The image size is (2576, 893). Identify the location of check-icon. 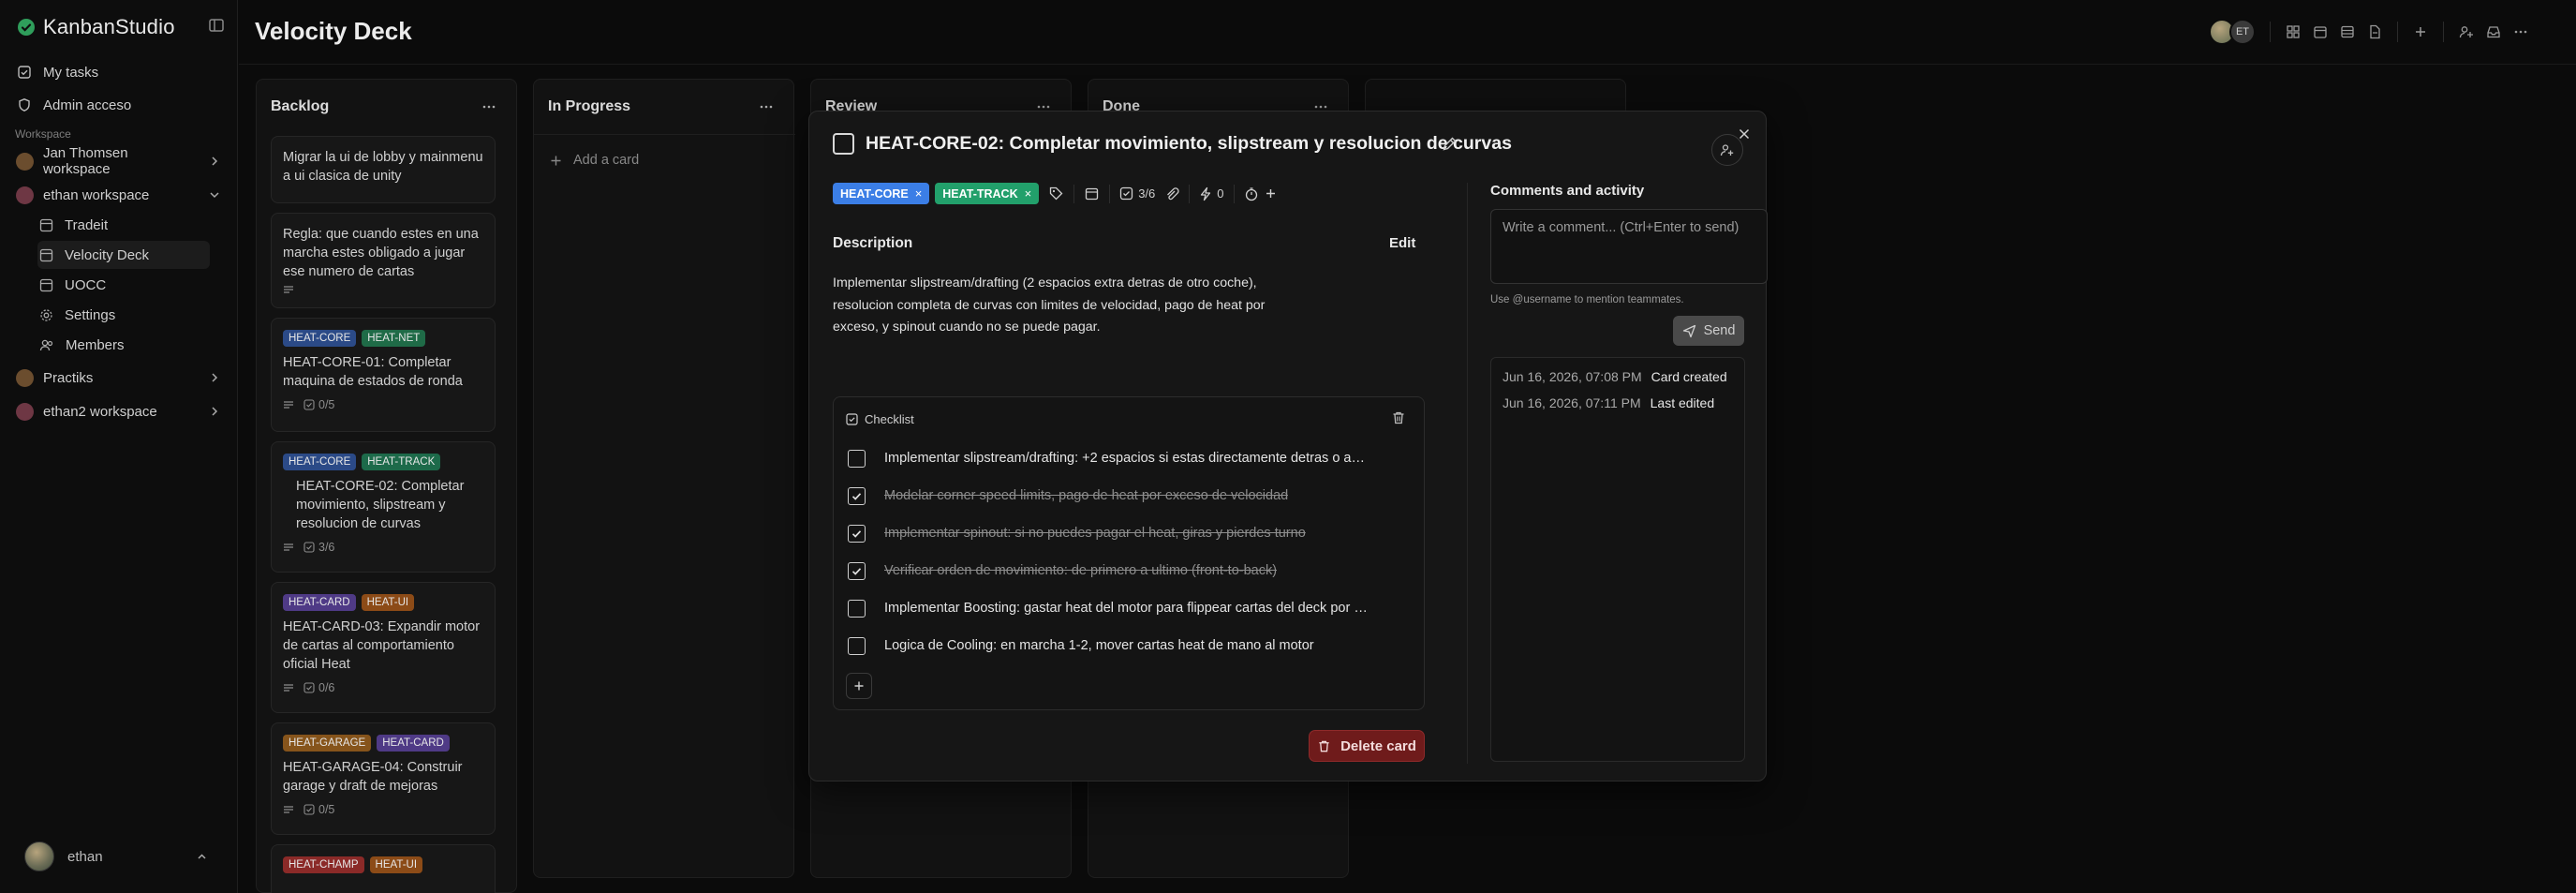
(856, 571).